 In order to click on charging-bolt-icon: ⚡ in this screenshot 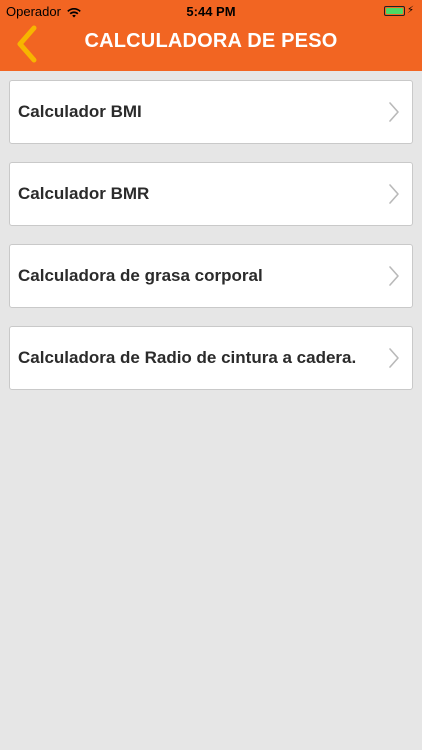, I will do `click(410, 10)`.